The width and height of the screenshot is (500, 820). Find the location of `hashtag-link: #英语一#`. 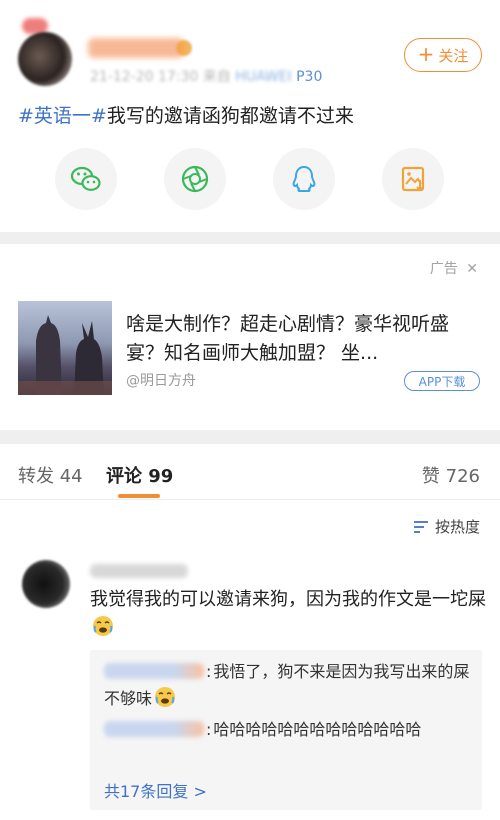

hashtag-link: #英语一# is located at coordinates (62, 116).